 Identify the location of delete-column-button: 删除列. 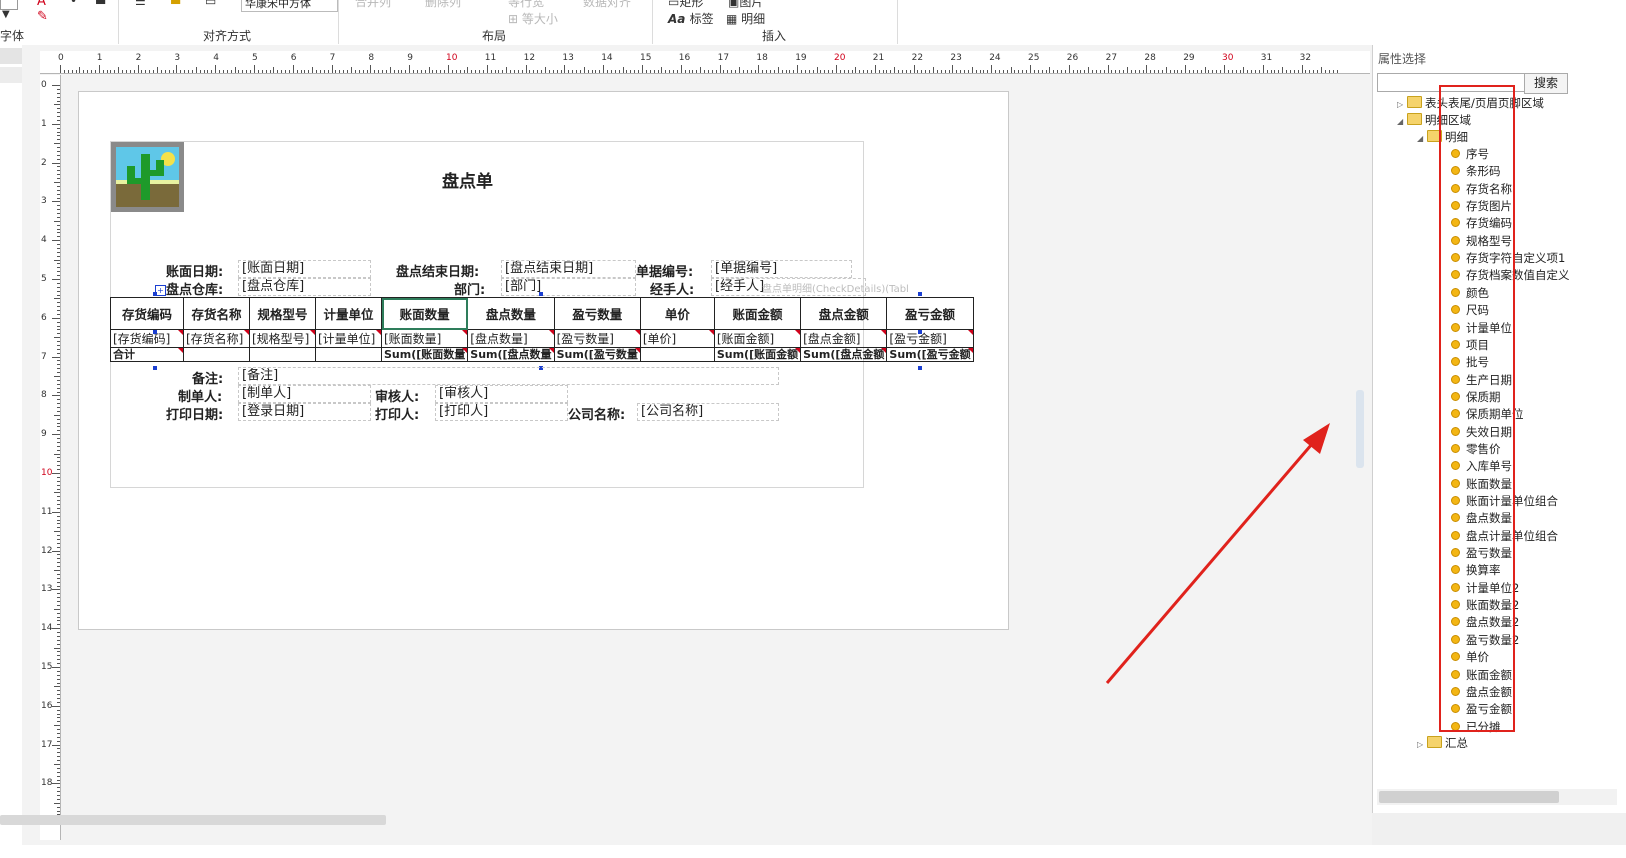
(443, 5).